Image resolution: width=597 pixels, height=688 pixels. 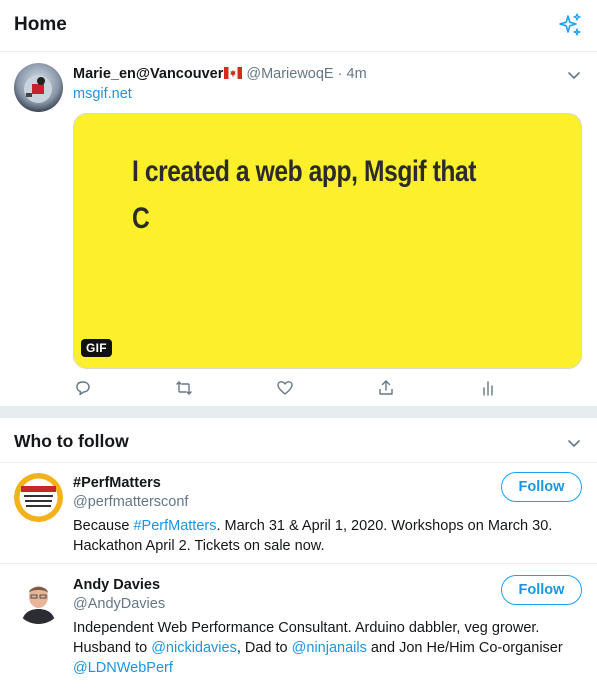 What do you see at coordinates (304, 195) in the screenshot?
I see `gif-caption: I created a web app, Msgif that C` at bounding box center [304, 195].